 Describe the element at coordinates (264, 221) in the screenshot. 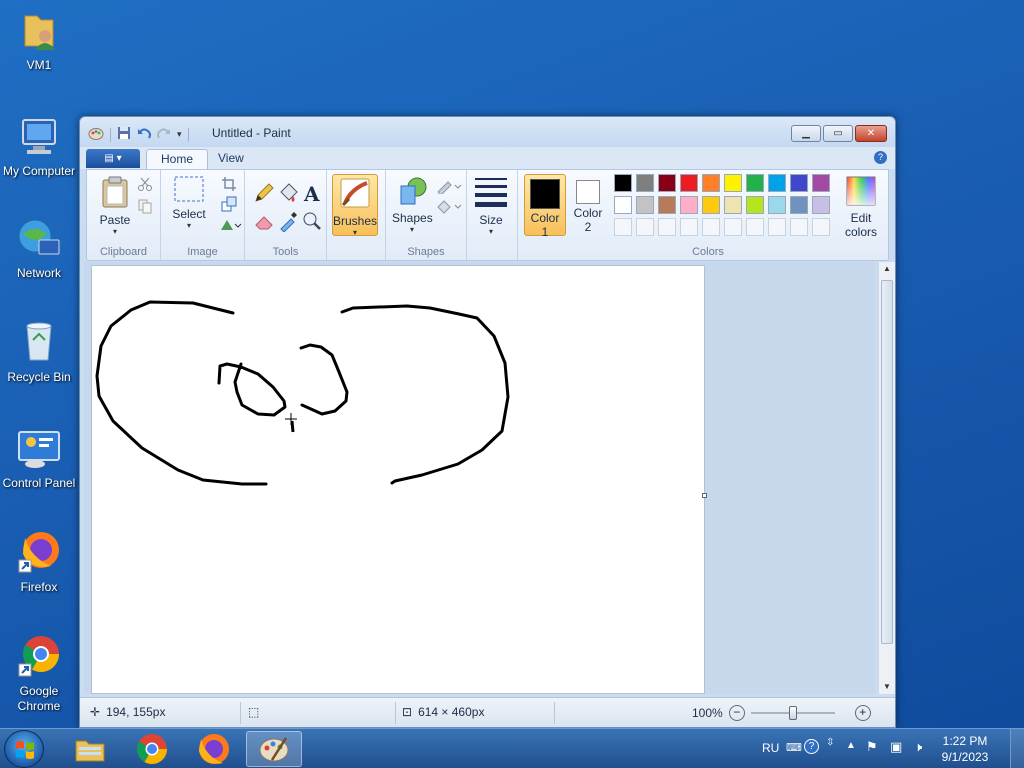

I see `eraser-icon` at that location.